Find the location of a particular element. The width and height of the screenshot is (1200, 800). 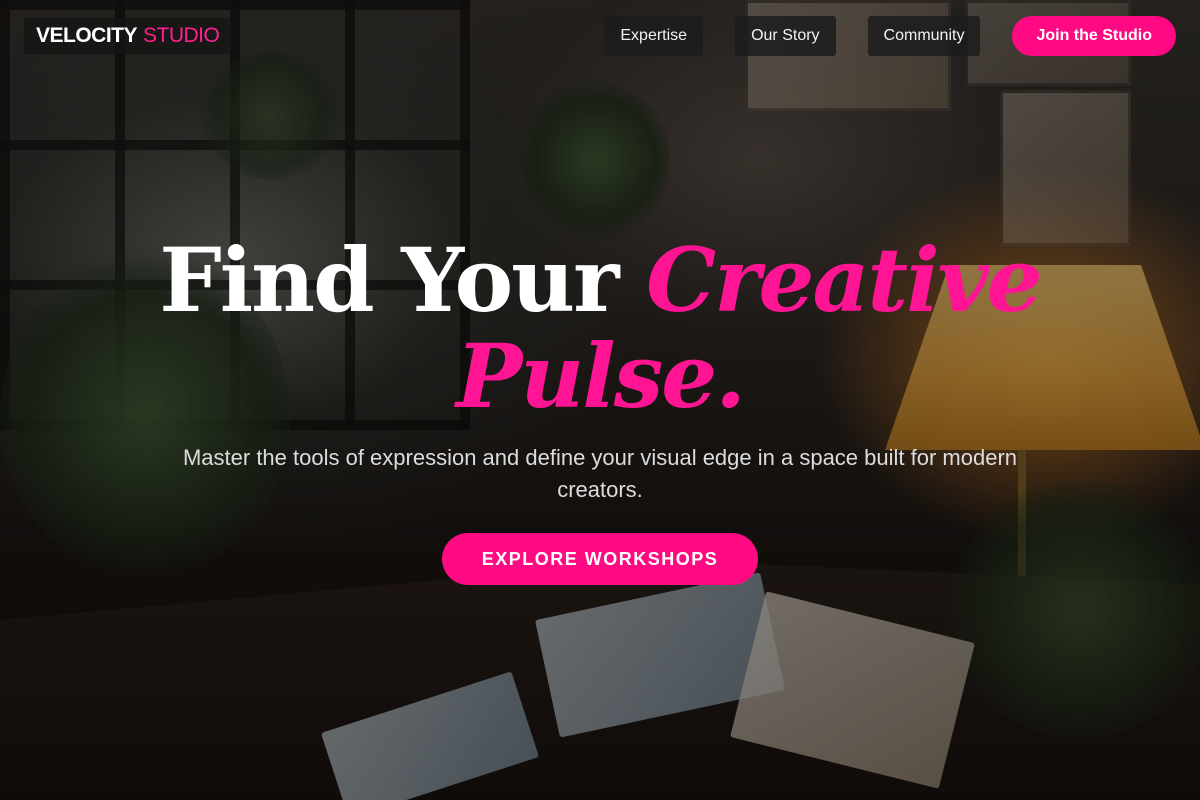

hero-title-accent-pulse: Pulse. is located at coordinates (601, 376).